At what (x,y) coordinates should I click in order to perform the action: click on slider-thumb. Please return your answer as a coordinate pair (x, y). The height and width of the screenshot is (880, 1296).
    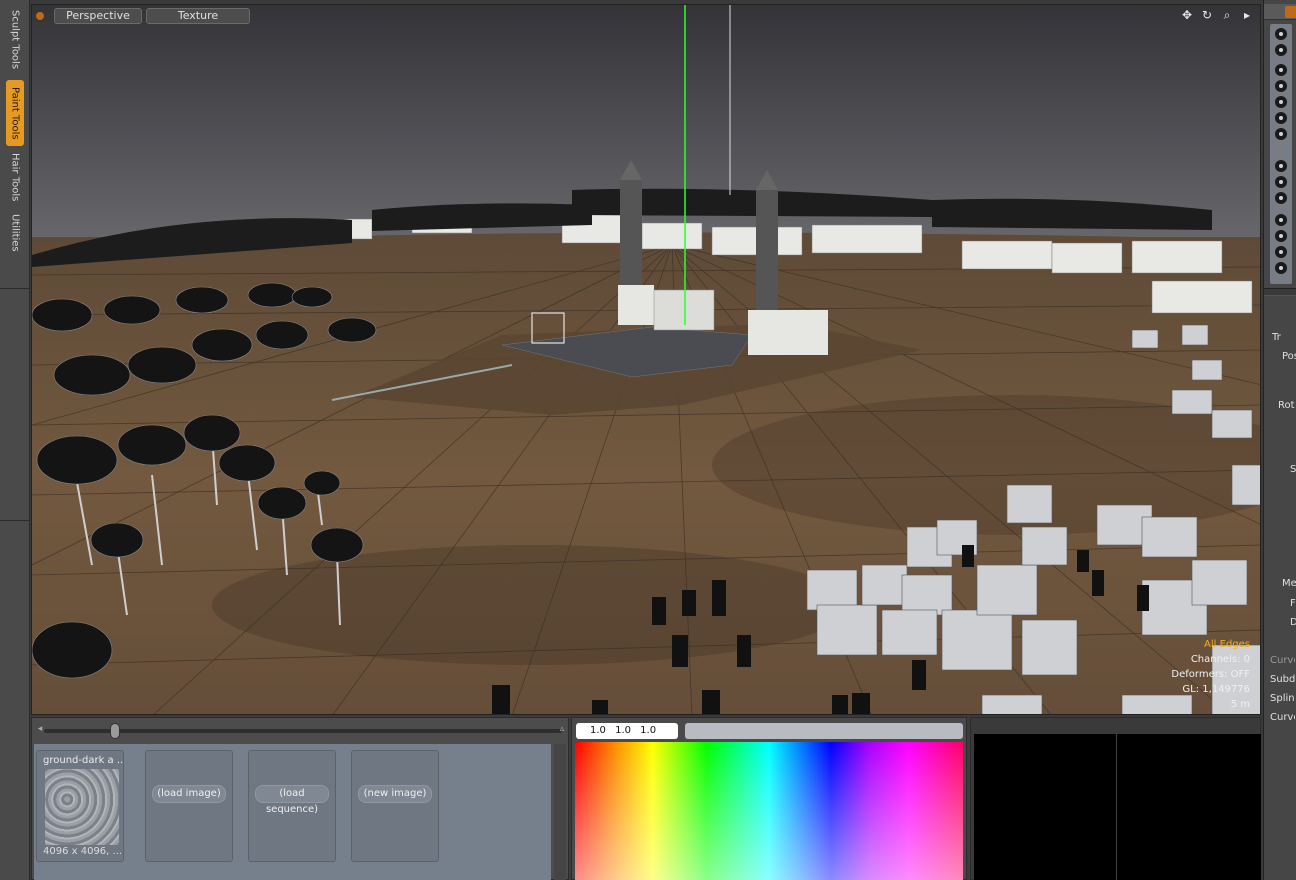
    Looking at the image, I should click on (115, 731).